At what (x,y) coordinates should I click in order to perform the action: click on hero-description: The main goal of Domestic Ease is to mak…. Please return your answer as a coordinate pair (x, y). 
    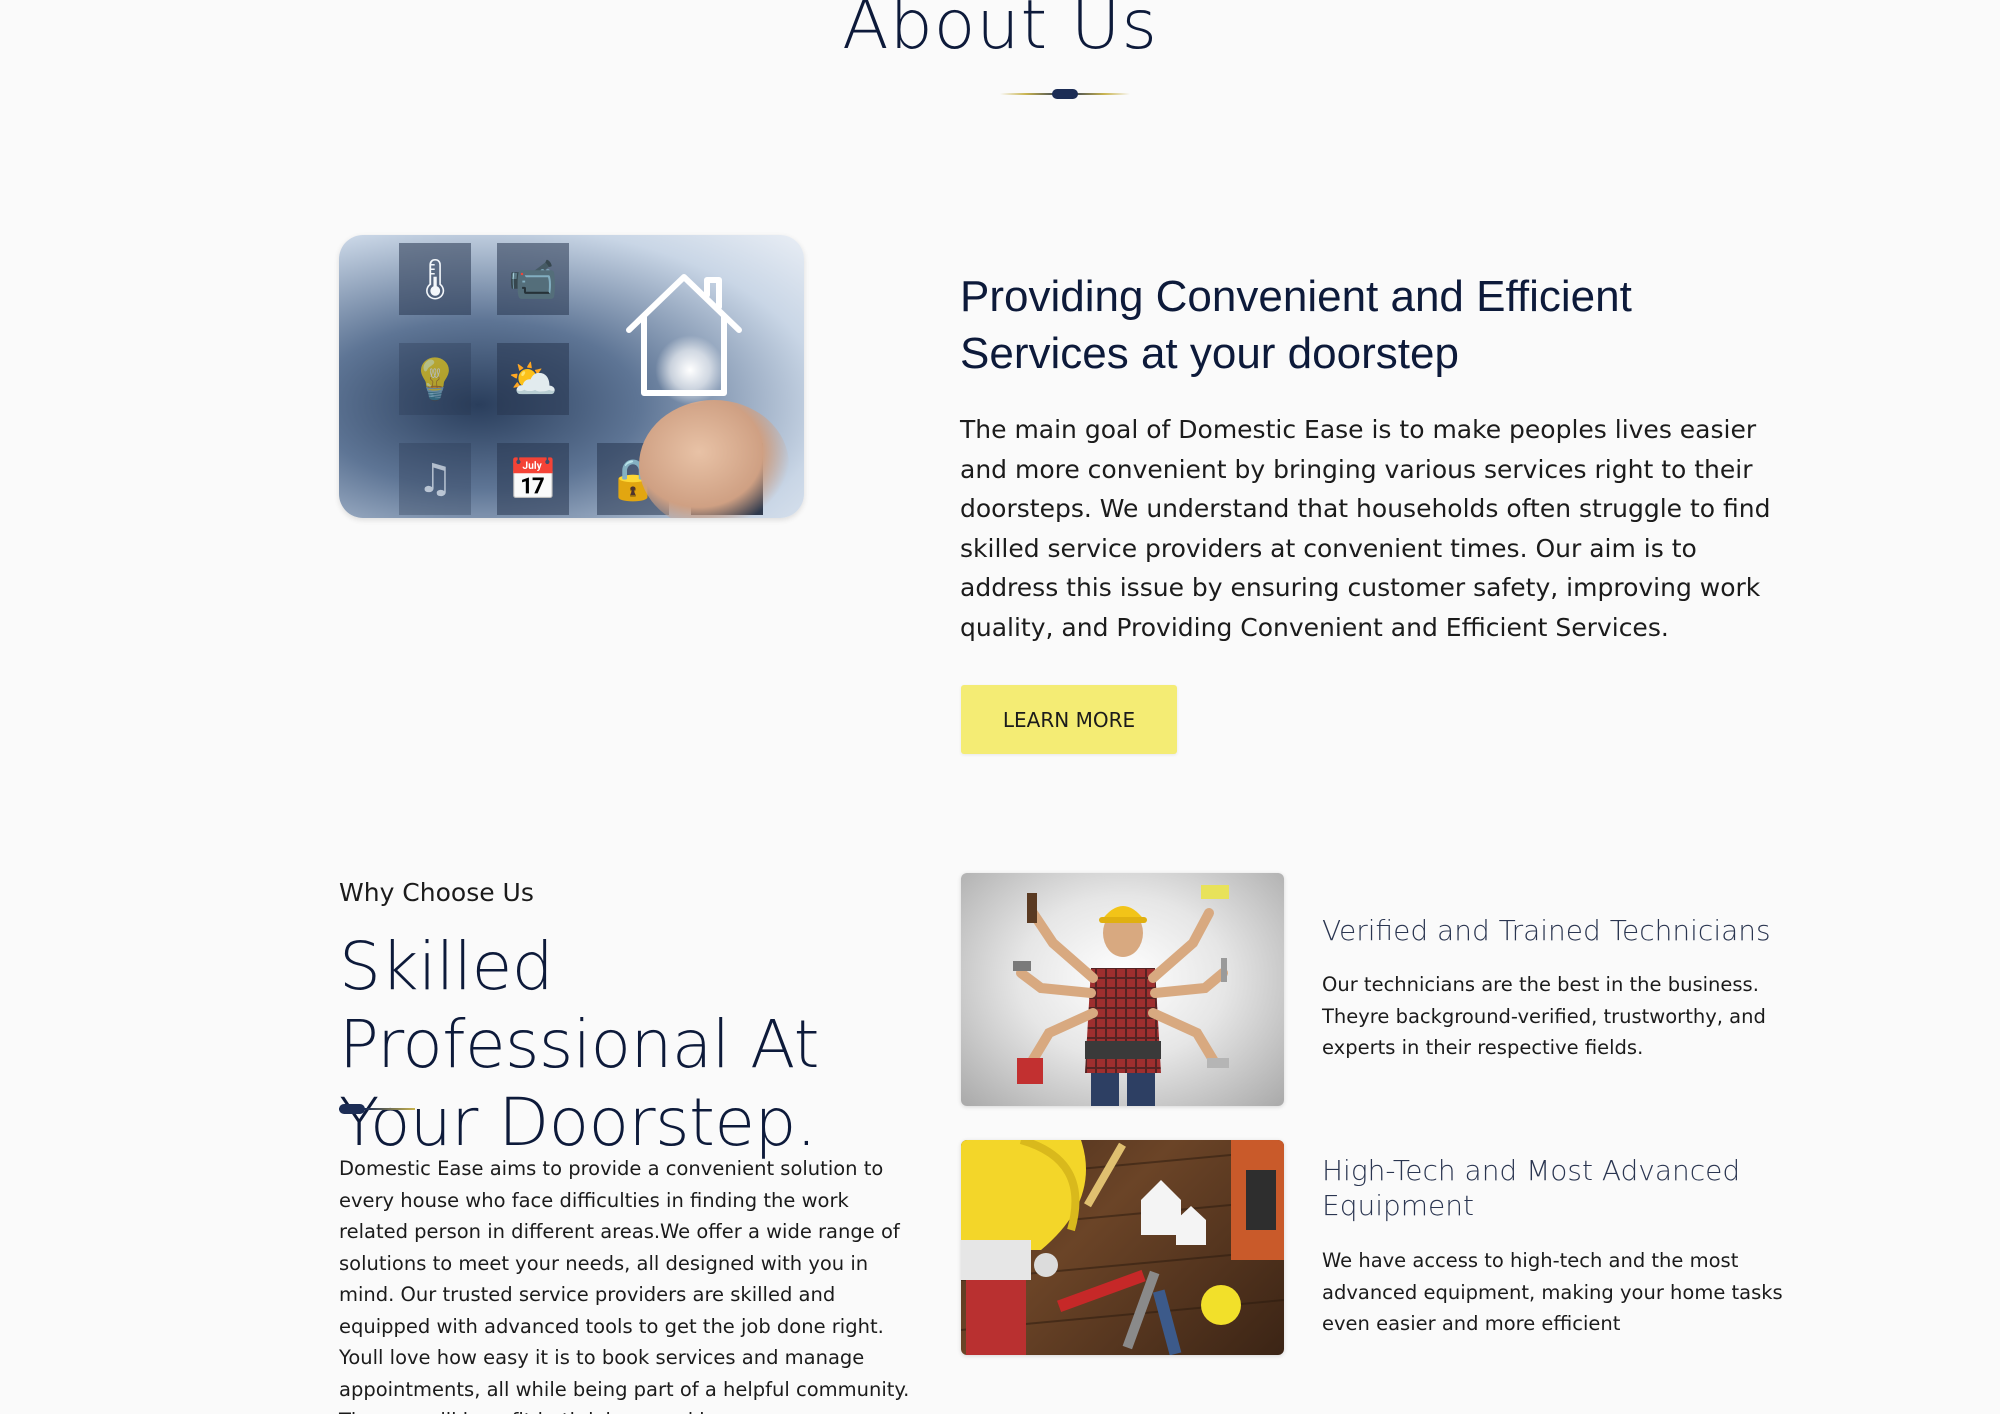
    Looking at the image, I should click on (1365, 528).